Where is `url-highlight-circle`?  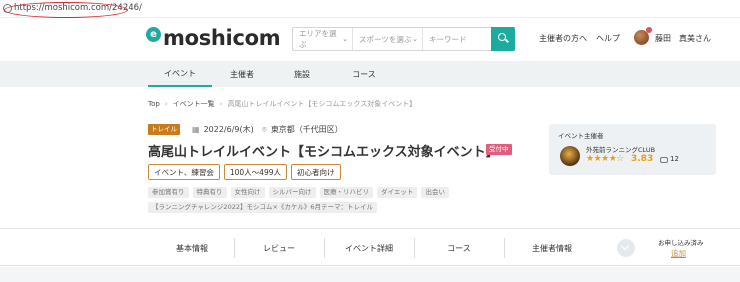
url-highlight-circle is located at coordinates (66, 10).